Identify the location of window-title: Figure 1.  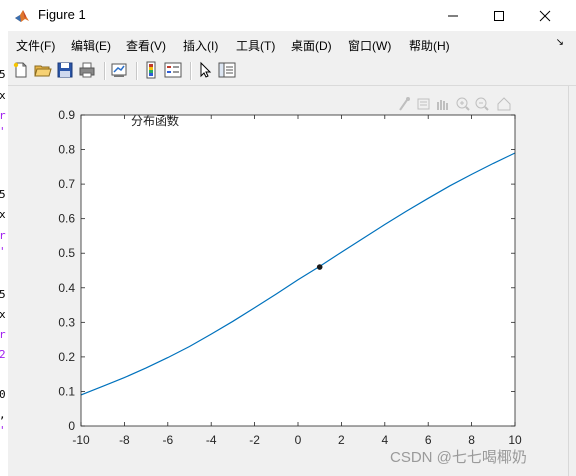
(62, 14).